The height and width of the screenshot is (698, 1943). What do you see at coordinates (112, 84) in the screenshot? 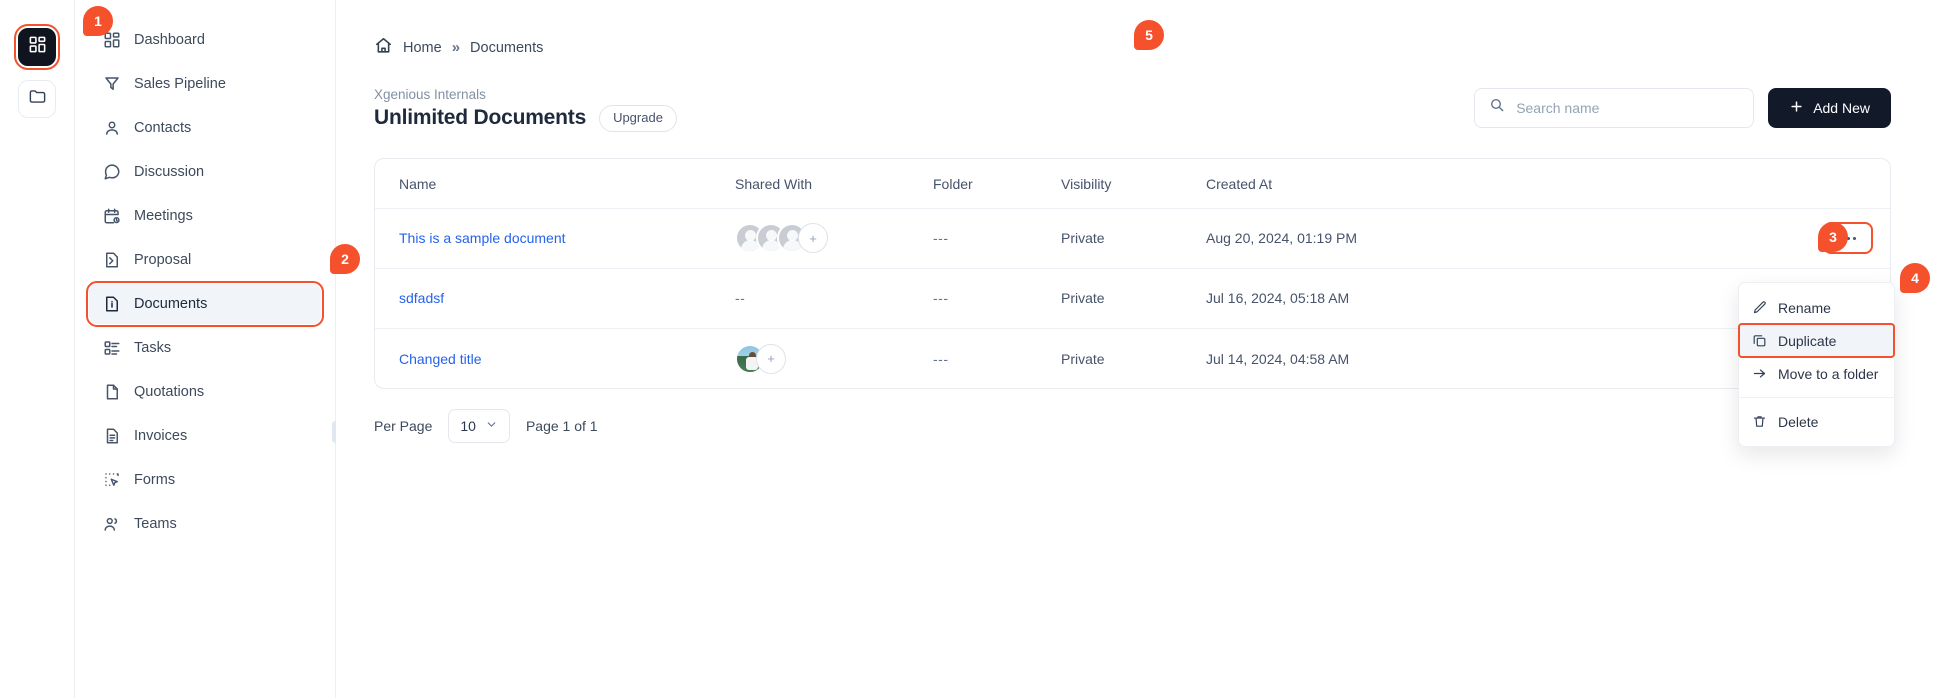
I see `funnel-icon` at bounding box center [112, 84].